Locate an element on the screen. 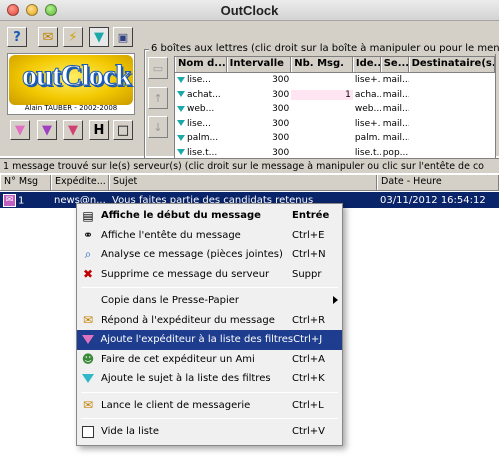  filter-pink-button: ▼ is located at coordinates (20, 130).